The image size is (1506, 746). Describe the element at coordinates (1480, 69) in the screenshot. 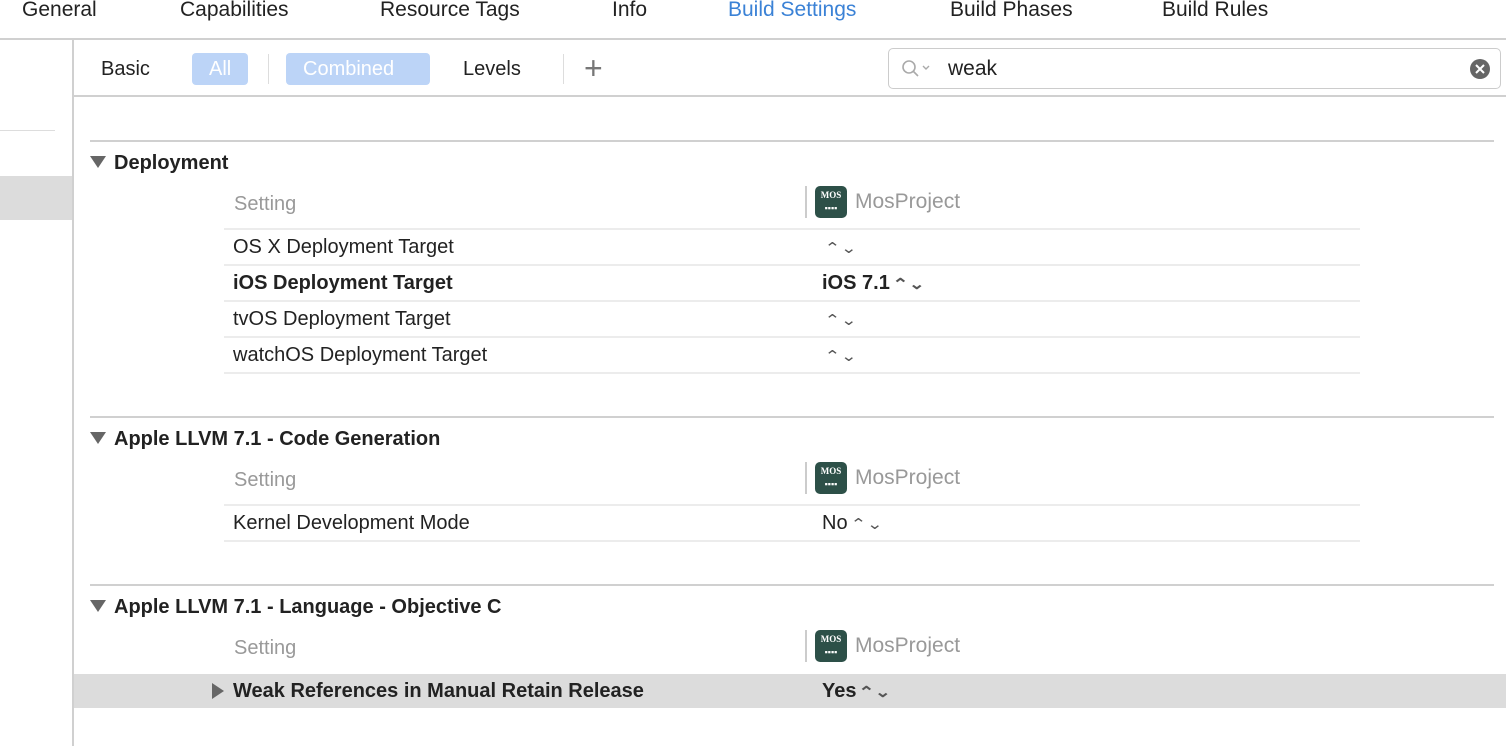

I see `clear-search-icon` at that location.